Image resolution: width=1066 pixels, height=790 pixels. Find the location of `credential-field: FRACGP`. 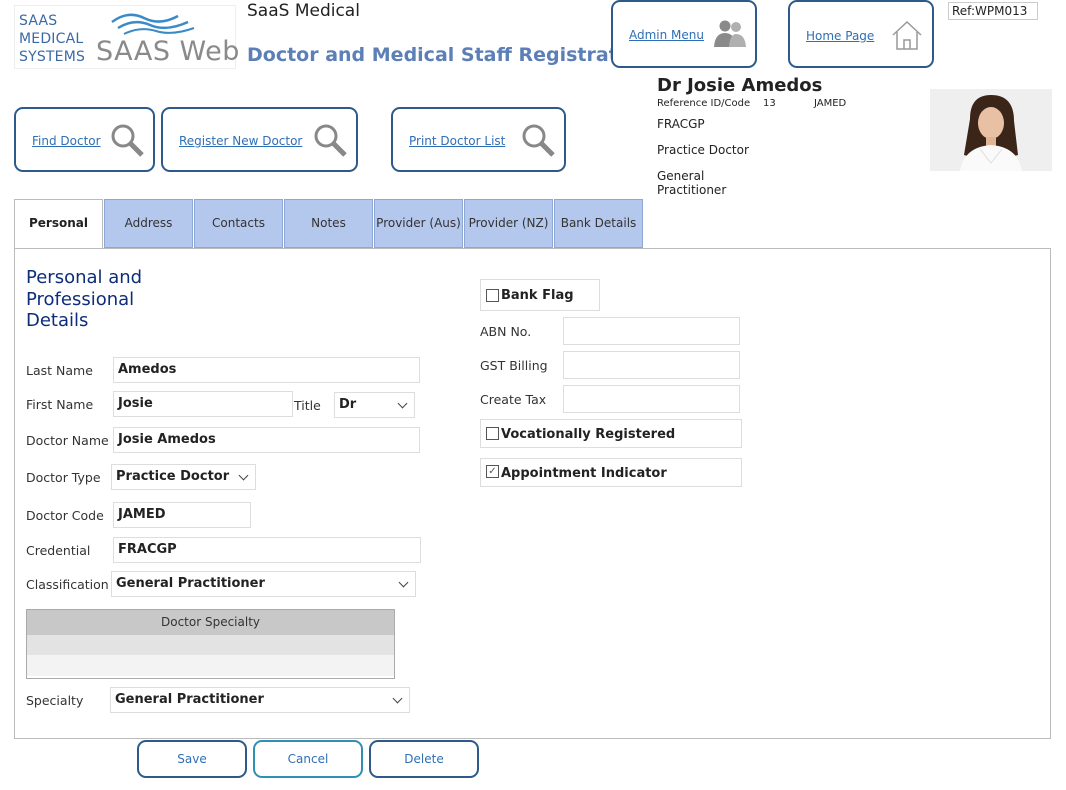

credential-field: FRACGP is located at coordinates (267, 550).